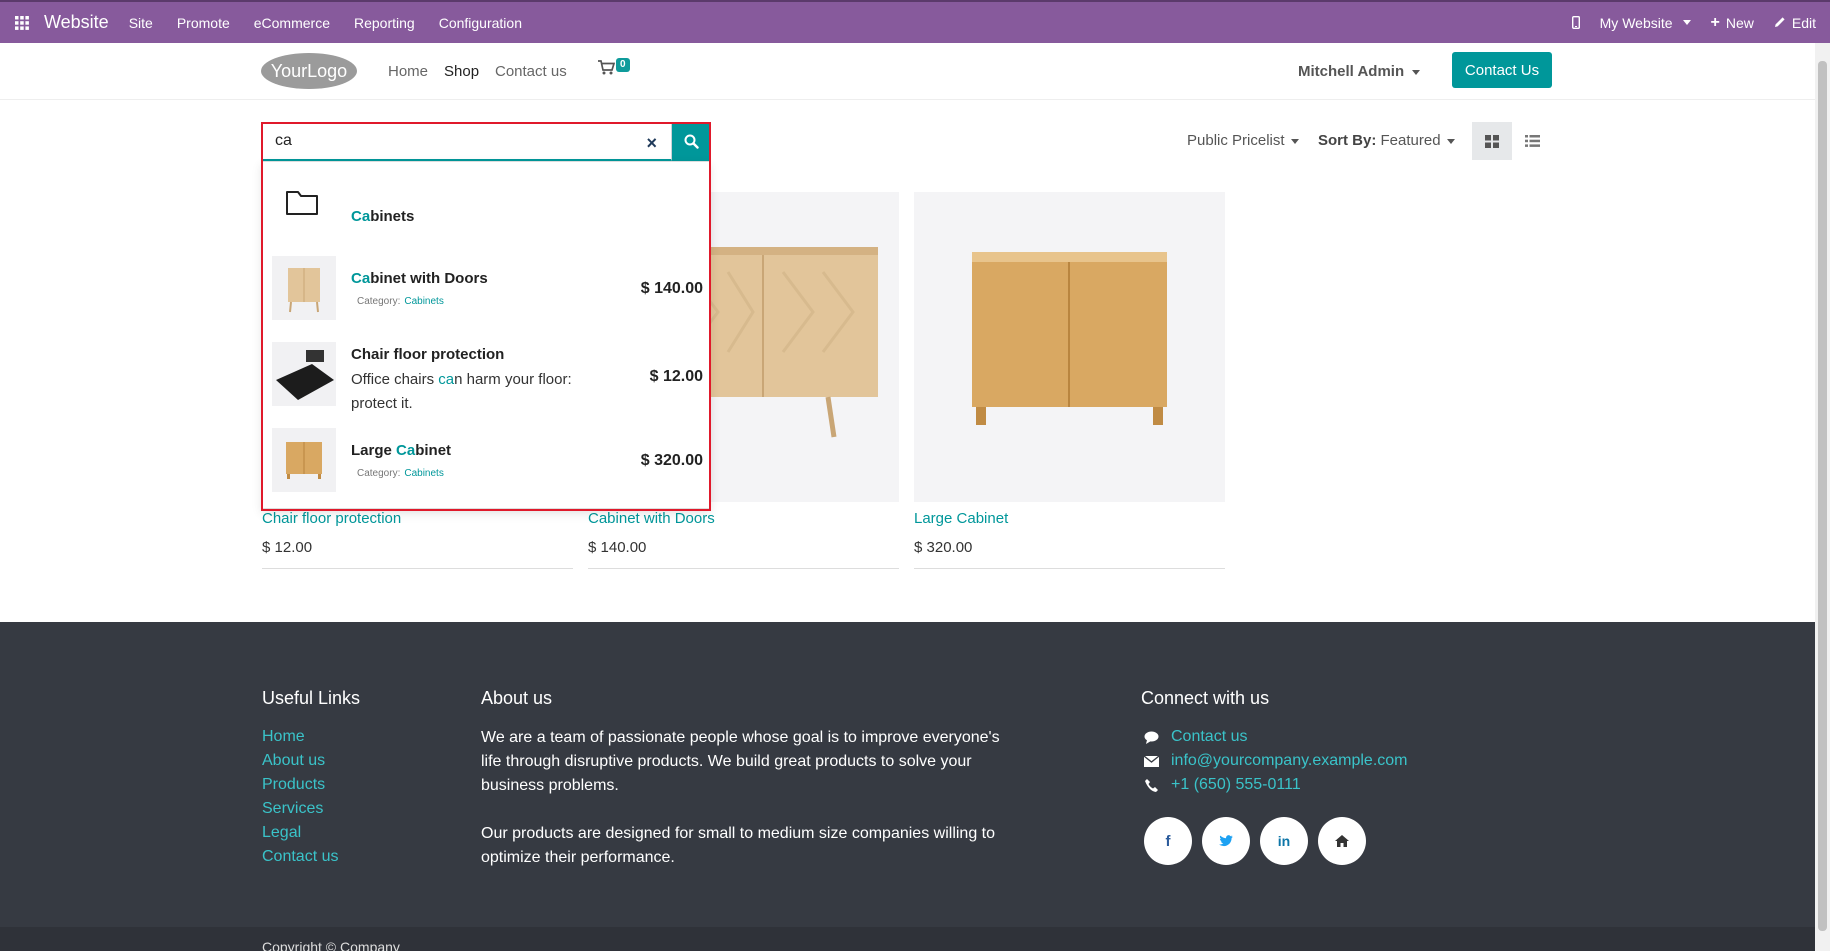 Image resolution: width=1830 pixels, height=951 pixels. I want to click on sort-dropdown: Sort By: Featured, so click(1386, 140).